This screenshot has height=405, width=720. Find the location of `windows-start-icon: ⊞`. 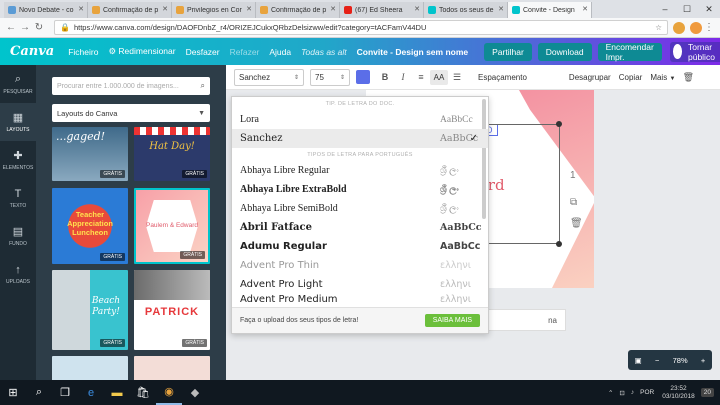

windows-start-icon: ⊞ is located at coordinates (13, 392).